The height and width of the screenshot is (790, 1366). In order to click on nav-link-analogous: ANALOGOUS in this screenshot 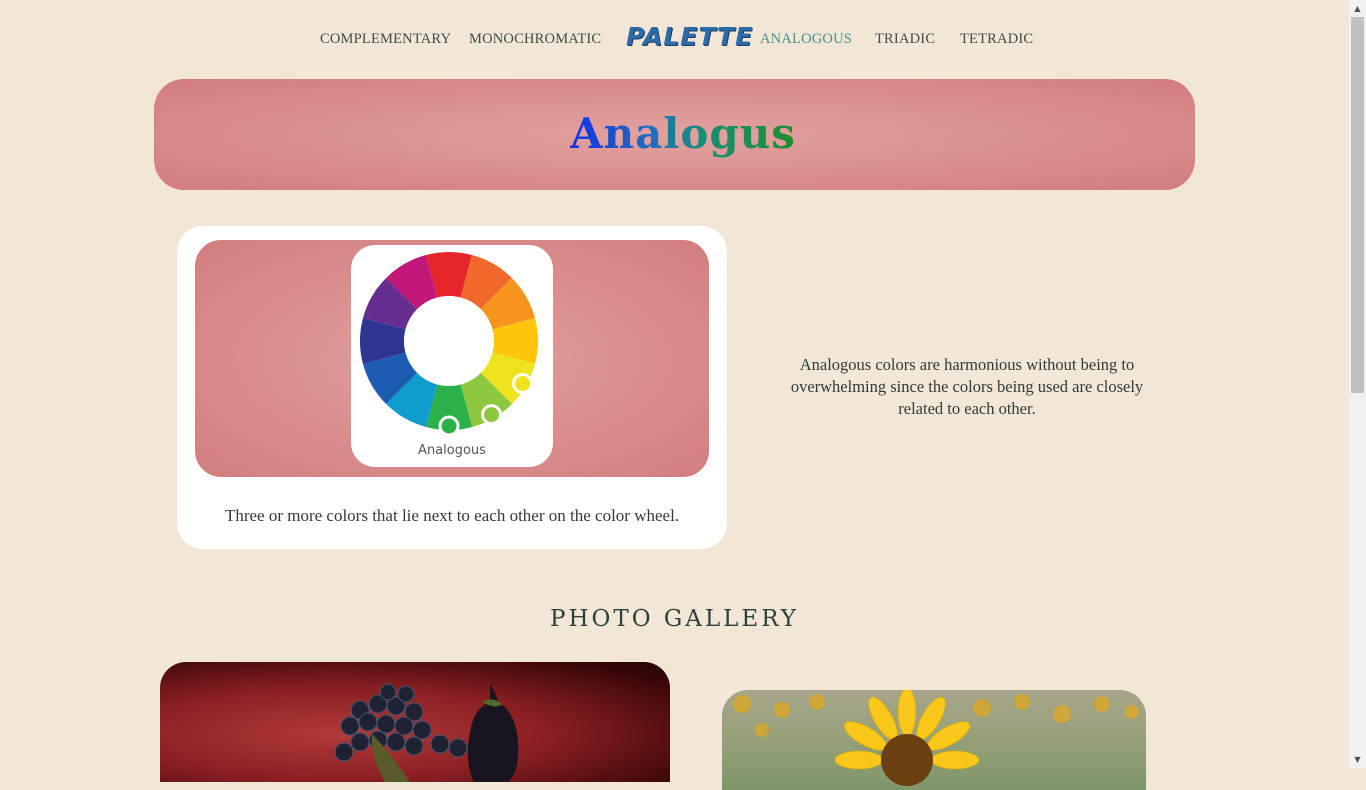, I will do `click(806, 39)`.